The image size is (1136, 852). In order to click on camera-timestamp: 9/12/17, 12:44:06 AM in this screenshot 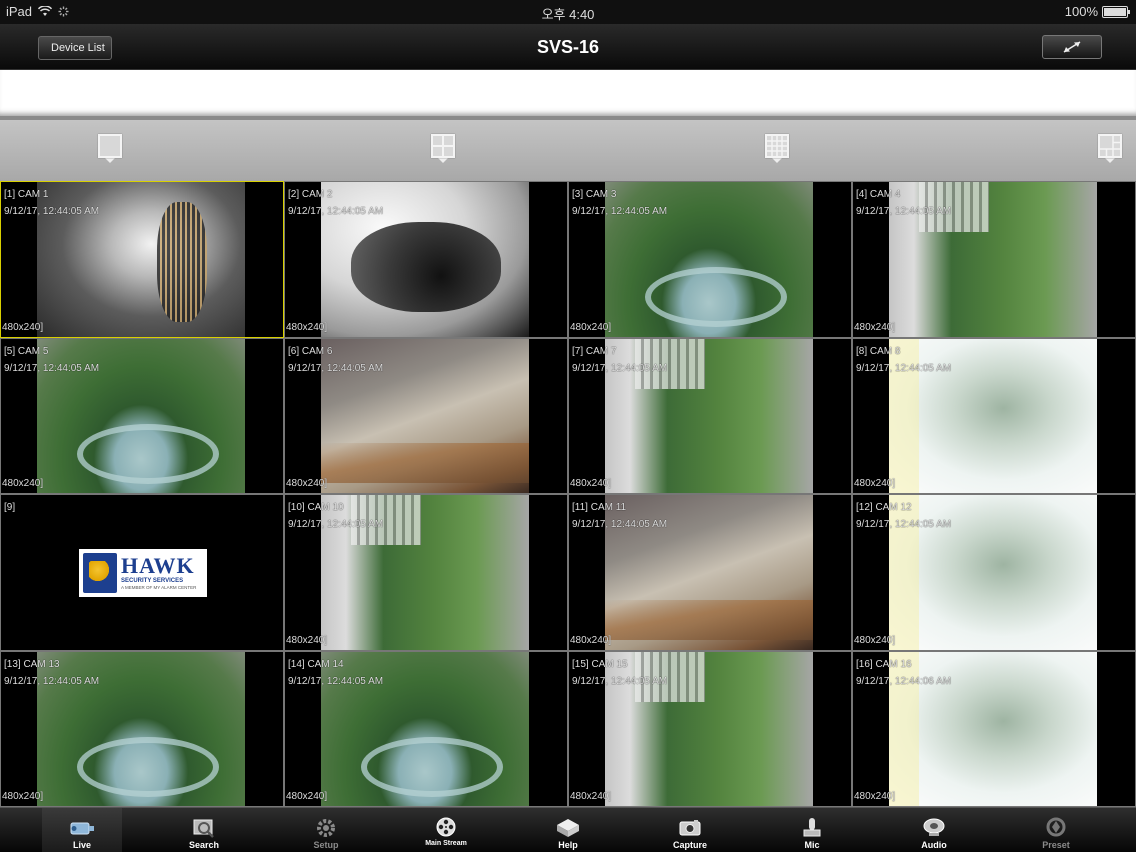, I will do `click(904, 681)`.